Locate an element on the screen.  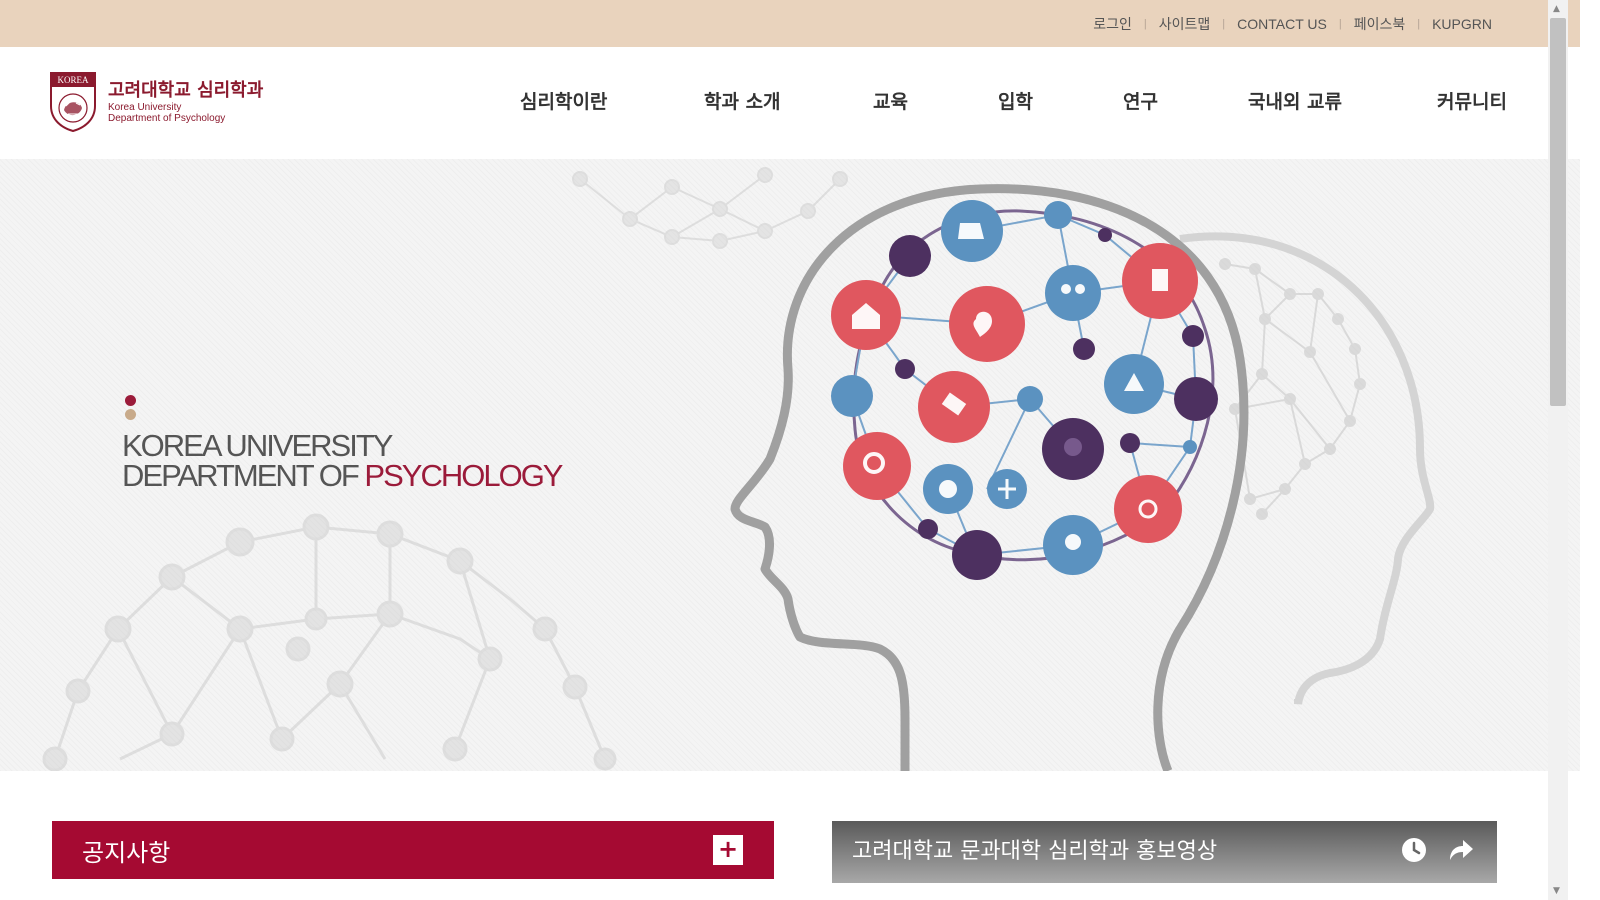
nav-item-community: 커뮤니티 is located at coordinates (1472, 100).